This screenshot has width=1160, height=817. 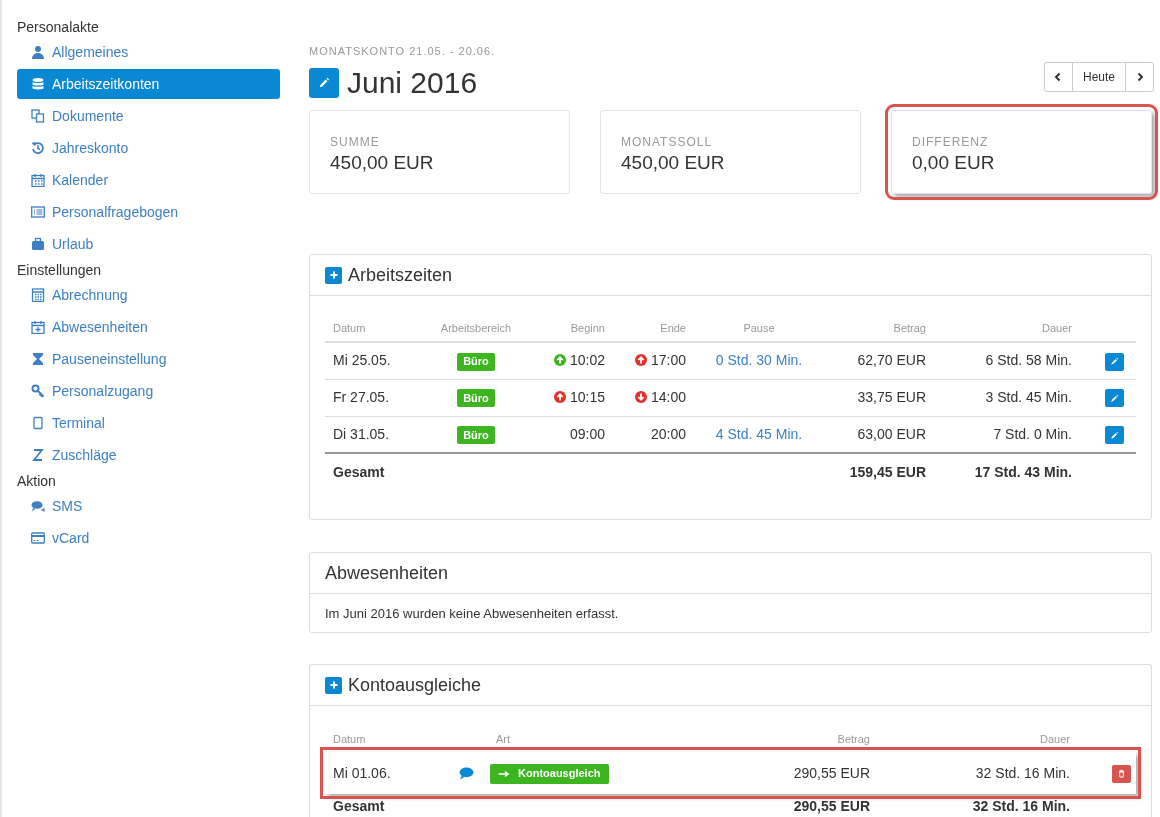 What do you see at coordinates (759, 326) in the screenshot?
I see `column-header: Pause` at bounding box center [759, 326].